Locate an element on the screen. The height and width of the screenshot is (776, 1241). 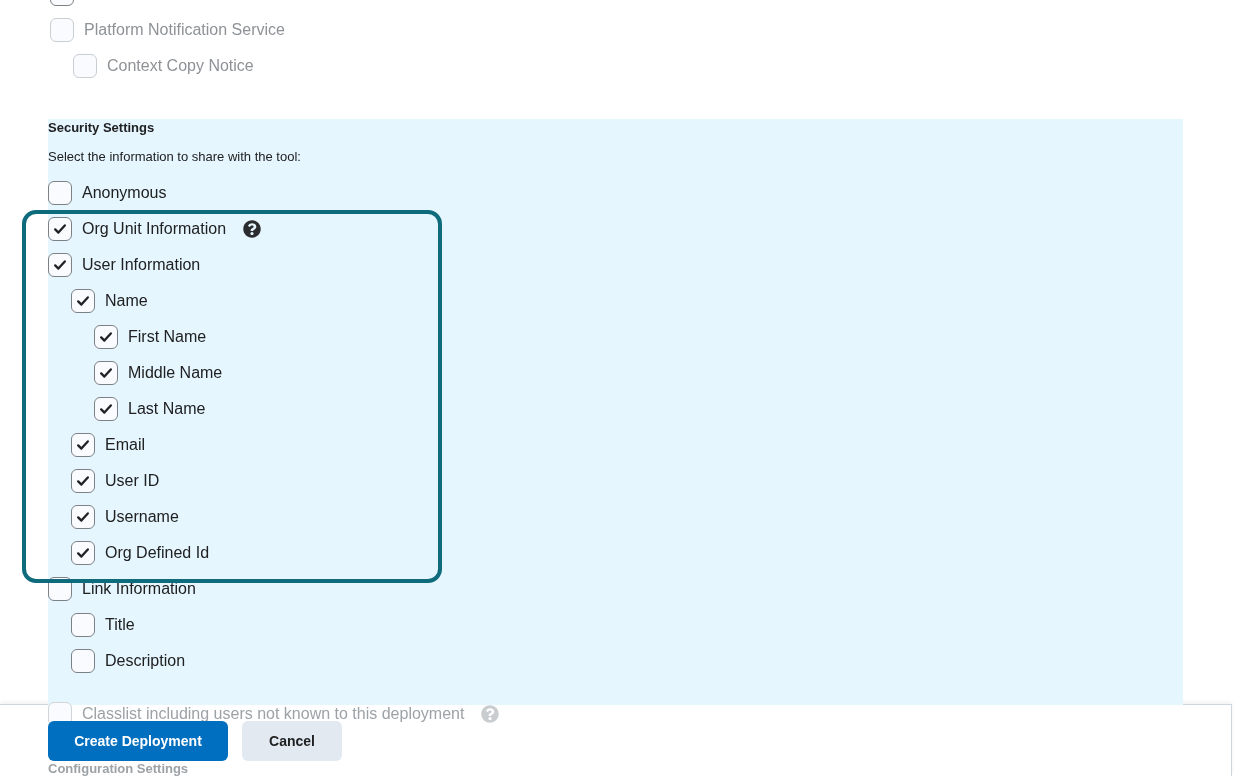
option-label: Context Copy Notice is located at coordinates (180, 66).